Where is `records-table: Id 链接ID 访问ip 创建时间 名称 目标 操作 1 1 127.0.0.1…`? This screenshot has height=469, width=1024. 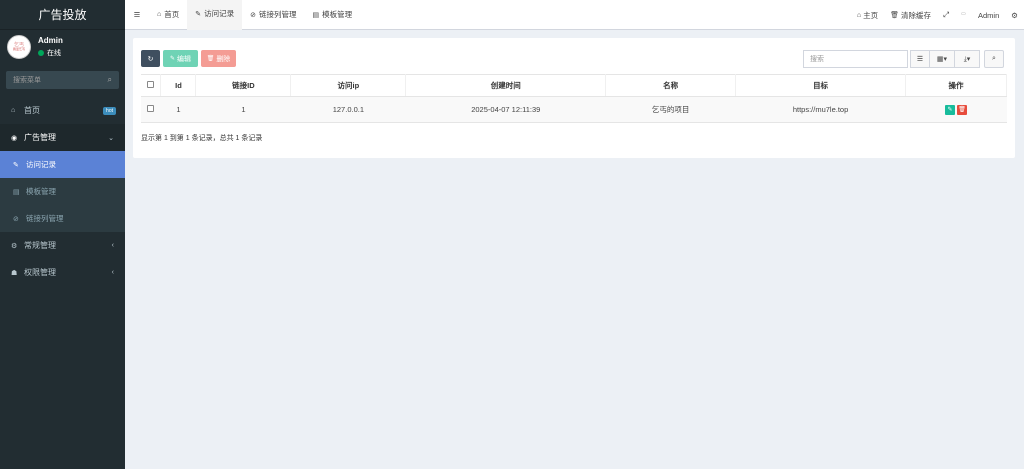 records-table: Id 链接ID 访问ip 创建时间 名称 目标 操作 1 1 127.0.0.1… is located at coordinates (574, 98).